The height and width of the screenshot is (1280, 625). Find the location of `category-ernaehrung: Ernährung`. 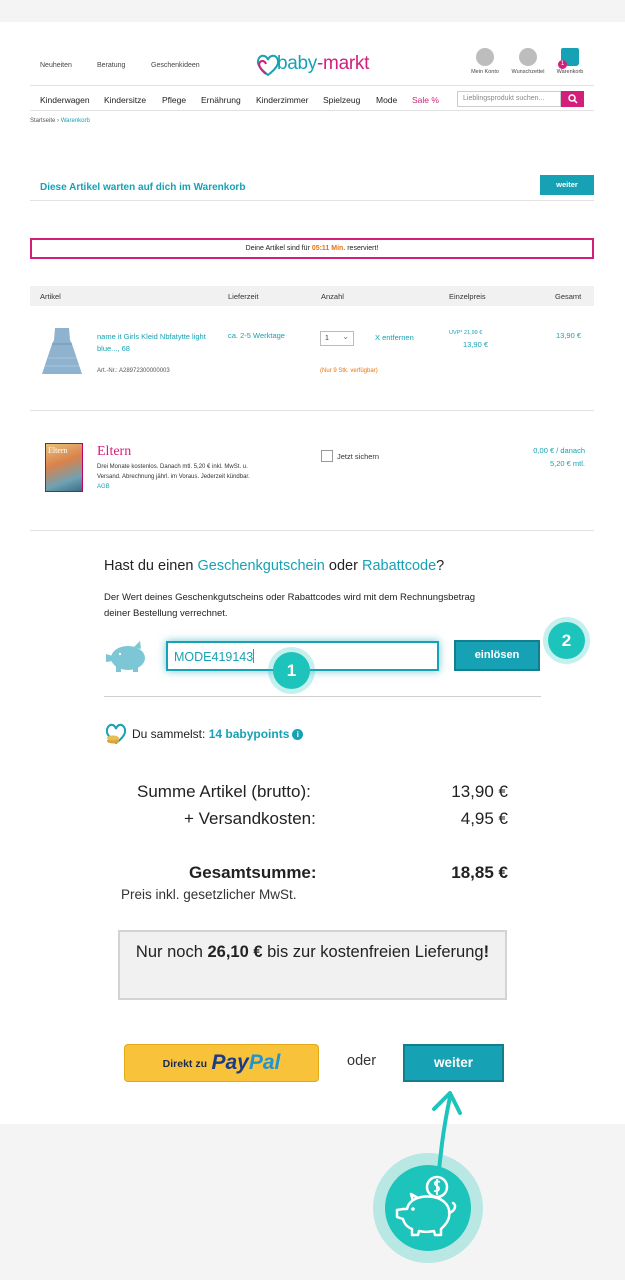

category-ernaehrung: Ernährung is located at coordinates (221, 100).